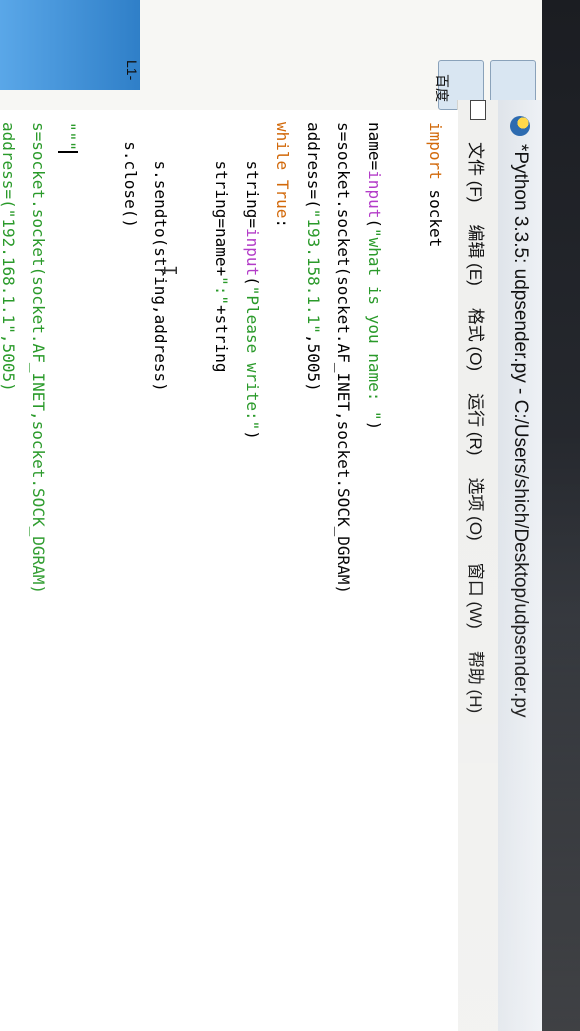 The width and height of the screenshot is (580, 1031). I want to click on code-token: string=name+, so click(222, 199).